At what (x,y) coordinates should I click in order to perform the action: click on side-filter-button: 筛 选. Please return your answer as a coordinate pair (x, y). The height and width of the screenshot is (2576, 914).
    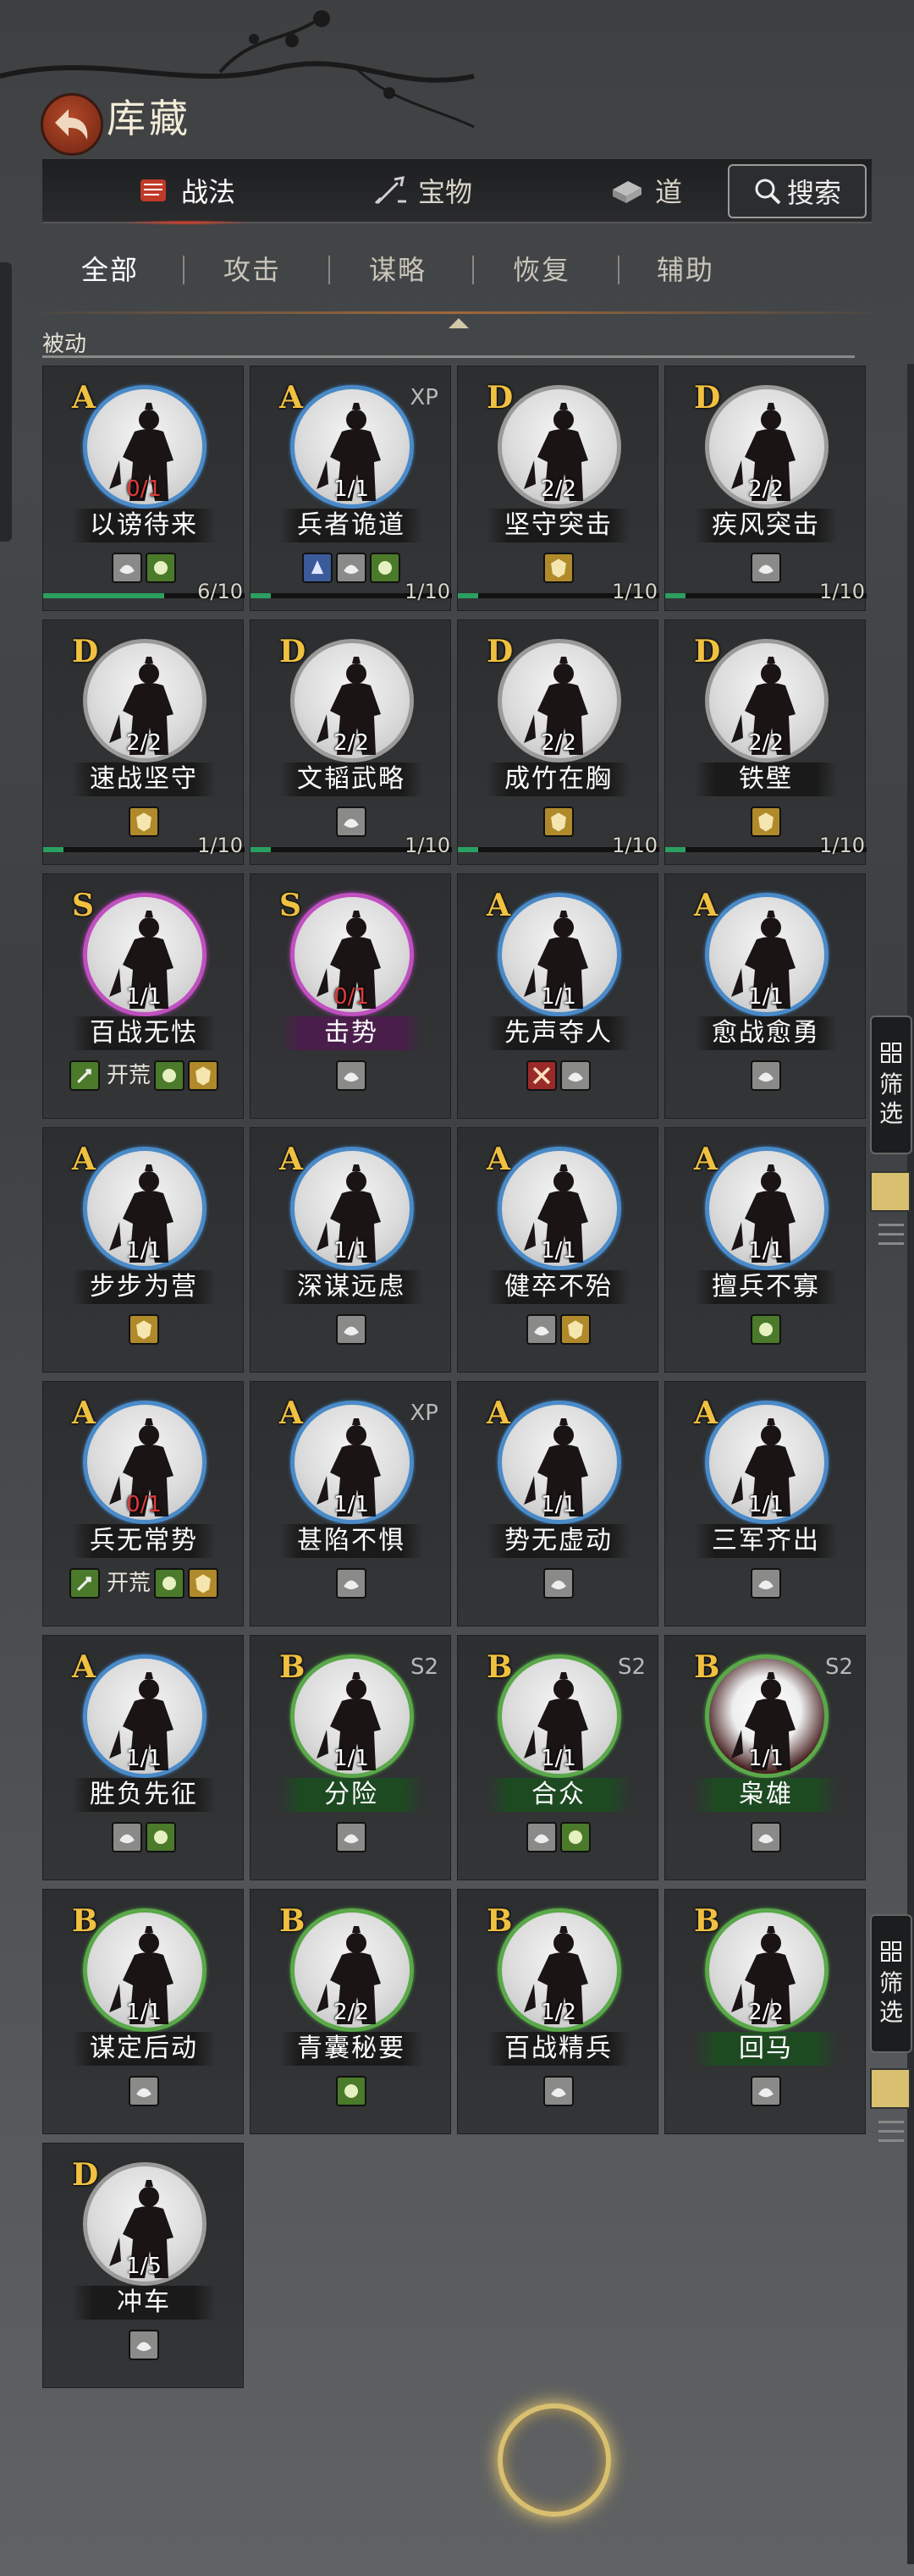
    Looking at the image, I should click on (891, 1085).